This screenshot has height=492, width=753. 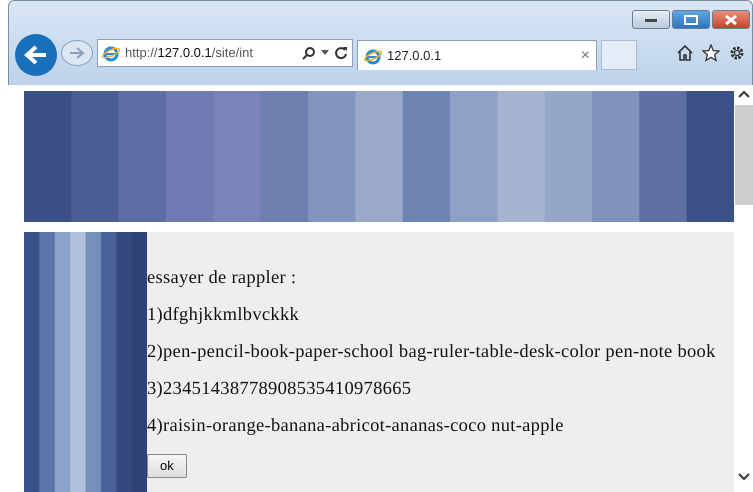 What do you see at coordinates (414, 55) in the screenshot?
I see `tab-title: 127.0.0.1` at bounding box center [414, 55].